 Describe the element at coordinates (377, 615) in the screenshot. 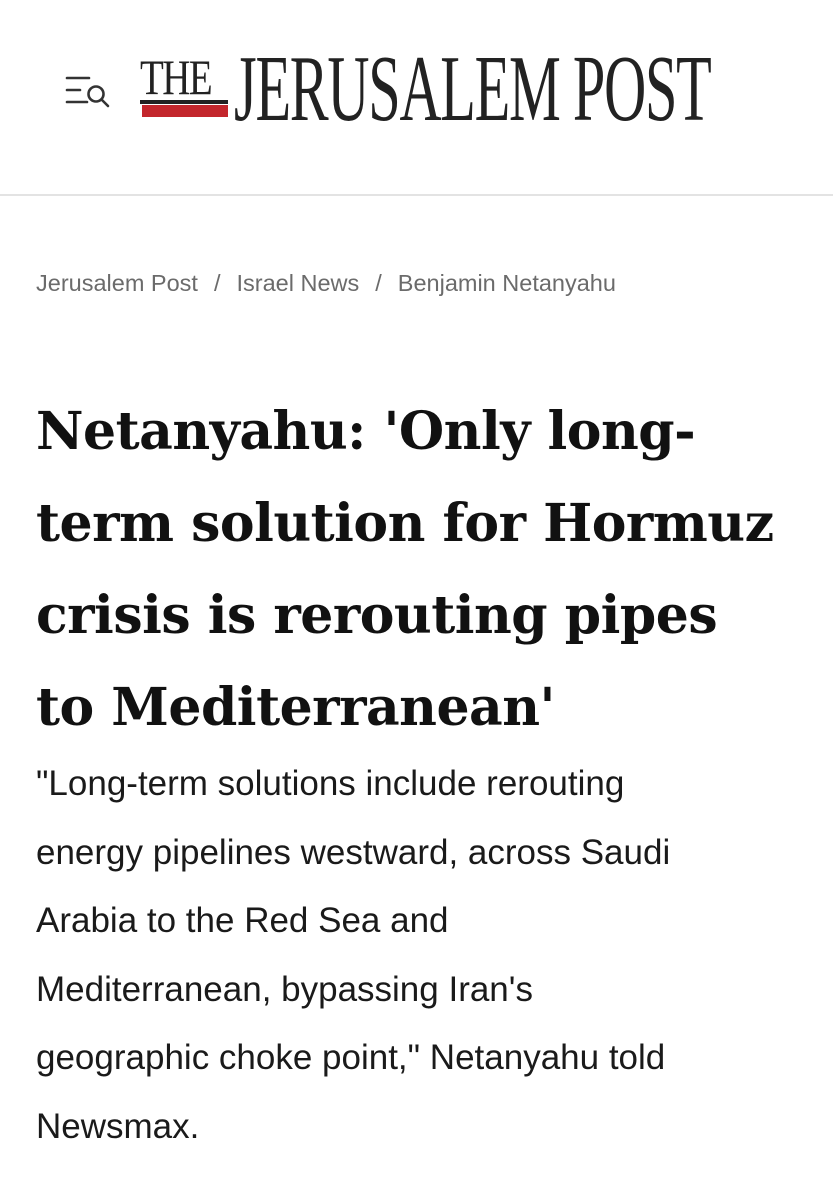

I see `headline-line: crisis is rerouting pipes` at that location.